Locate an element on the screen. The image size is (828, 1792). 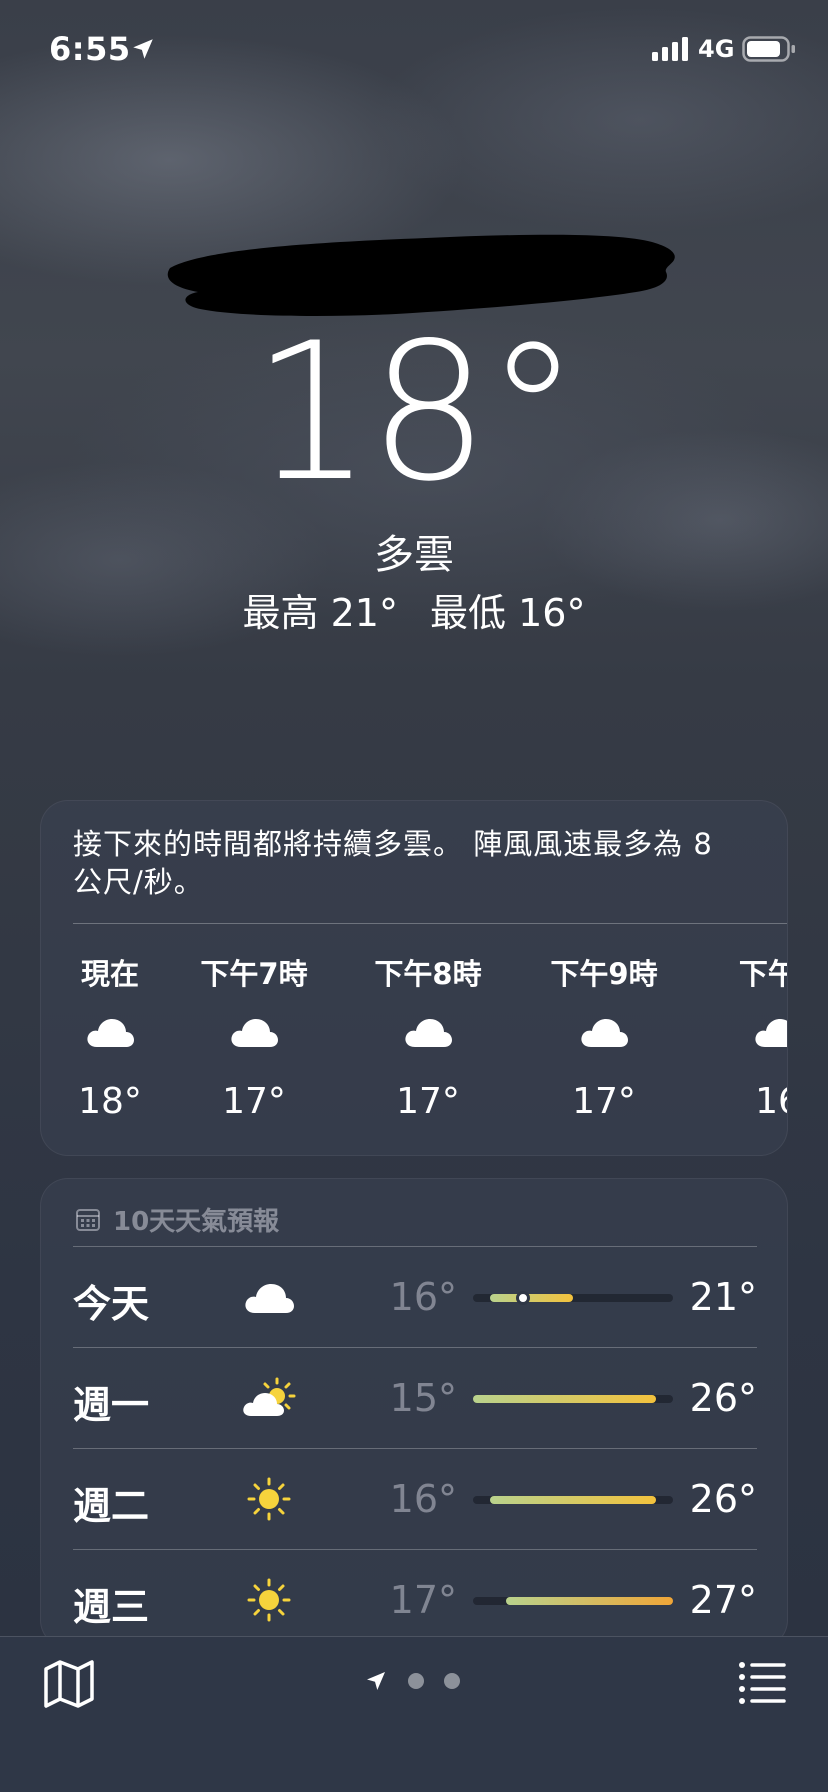
day-row: 週三 17° 27° is located at coordinates (414, 1598).